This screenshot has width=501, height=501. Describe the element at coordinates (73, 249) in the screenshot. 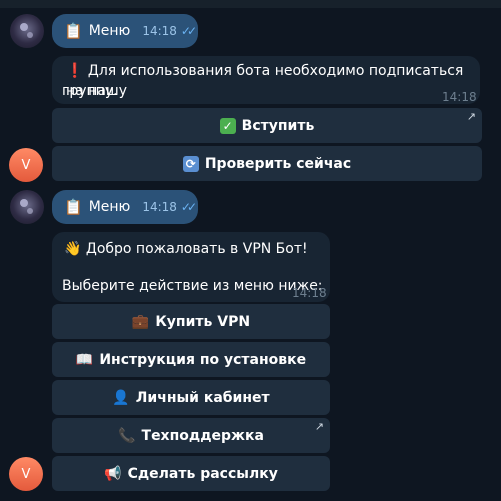

I see `wave-icon: 👋` at that location.